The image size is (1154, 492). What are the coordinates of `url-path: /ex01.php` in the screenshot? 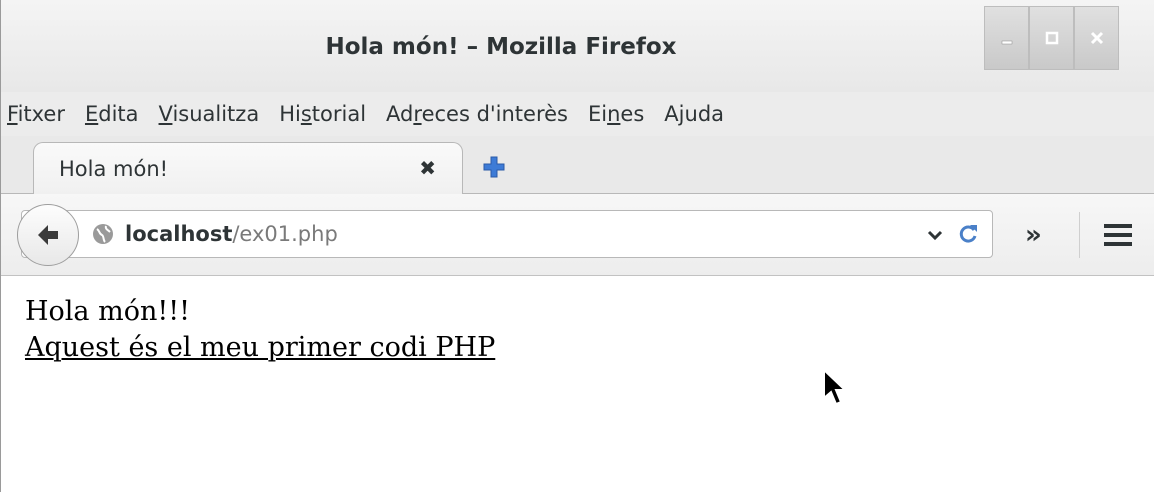 It's located at (285, 234).